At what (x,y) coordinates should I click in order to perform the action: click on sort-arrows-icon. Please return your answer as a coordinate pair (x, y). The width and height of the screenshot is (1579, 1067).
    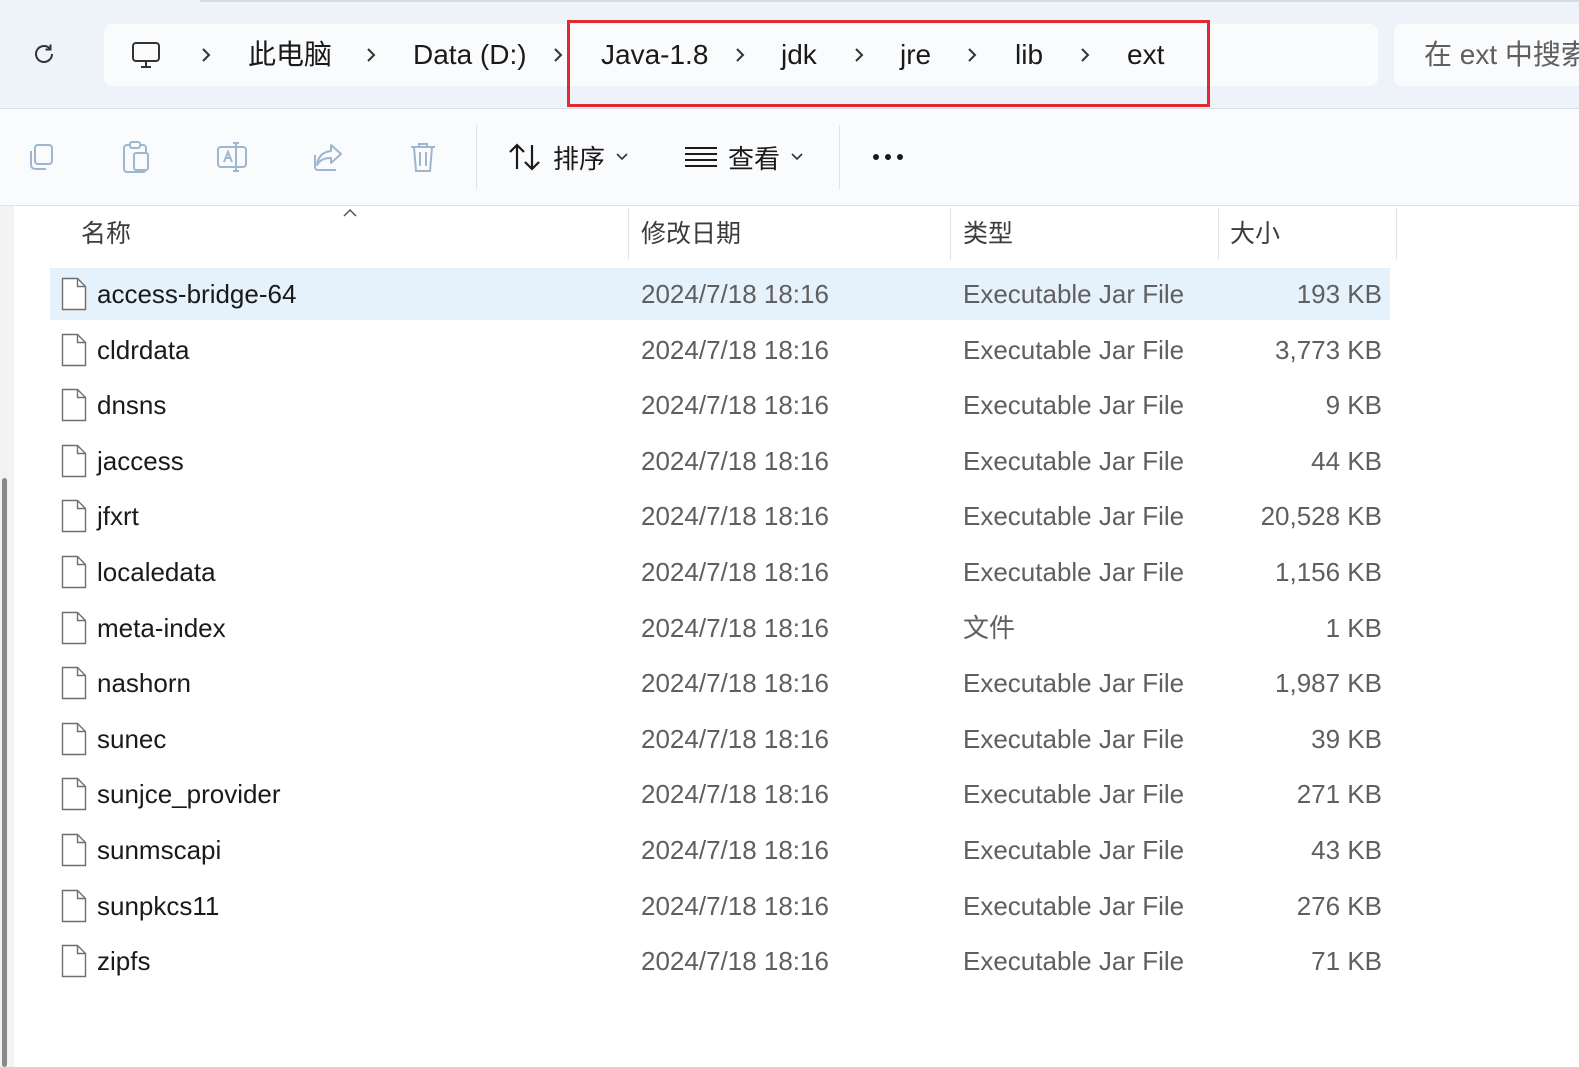
    Looking at the image, I should click on (524, 157).